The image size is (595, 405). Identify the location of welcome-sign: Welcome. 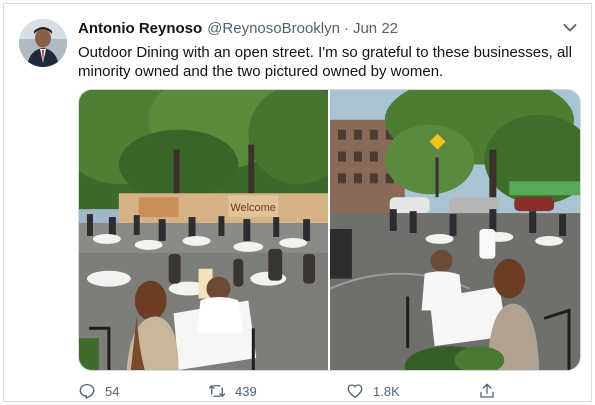
(252, 208).